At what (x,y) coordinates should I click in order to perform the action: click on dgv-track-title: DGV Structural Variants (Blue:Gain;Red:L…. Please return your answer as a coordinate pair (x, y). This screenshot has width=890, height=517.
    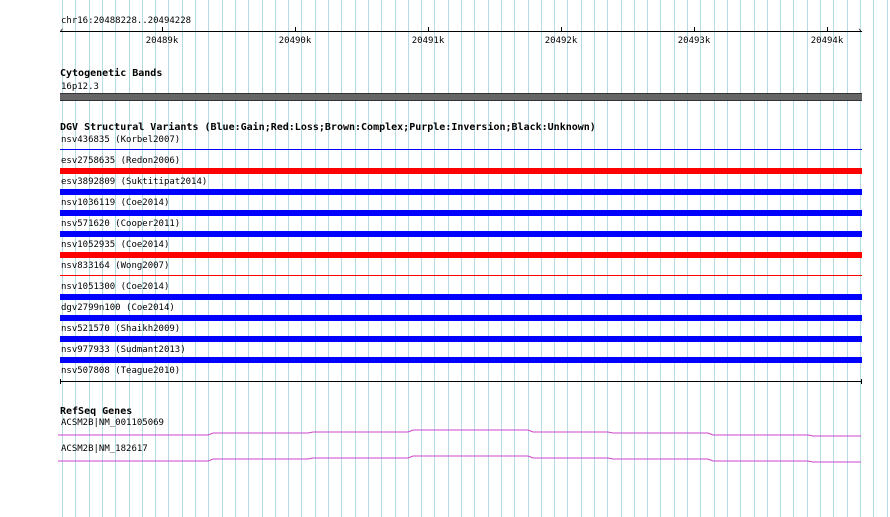
    Looking at the image, I should click on (328, 128).